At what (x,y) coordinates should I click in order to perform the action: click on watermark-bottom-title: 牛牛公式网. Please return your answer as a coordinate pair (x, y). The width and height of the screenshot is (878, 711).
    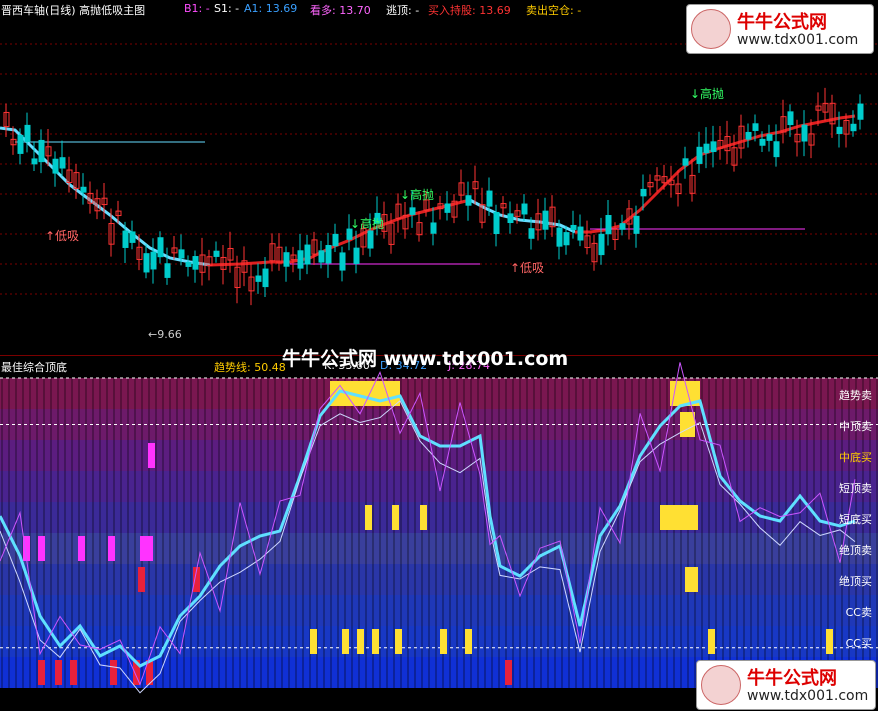
    Looking at the image, I should click on (792, 678).